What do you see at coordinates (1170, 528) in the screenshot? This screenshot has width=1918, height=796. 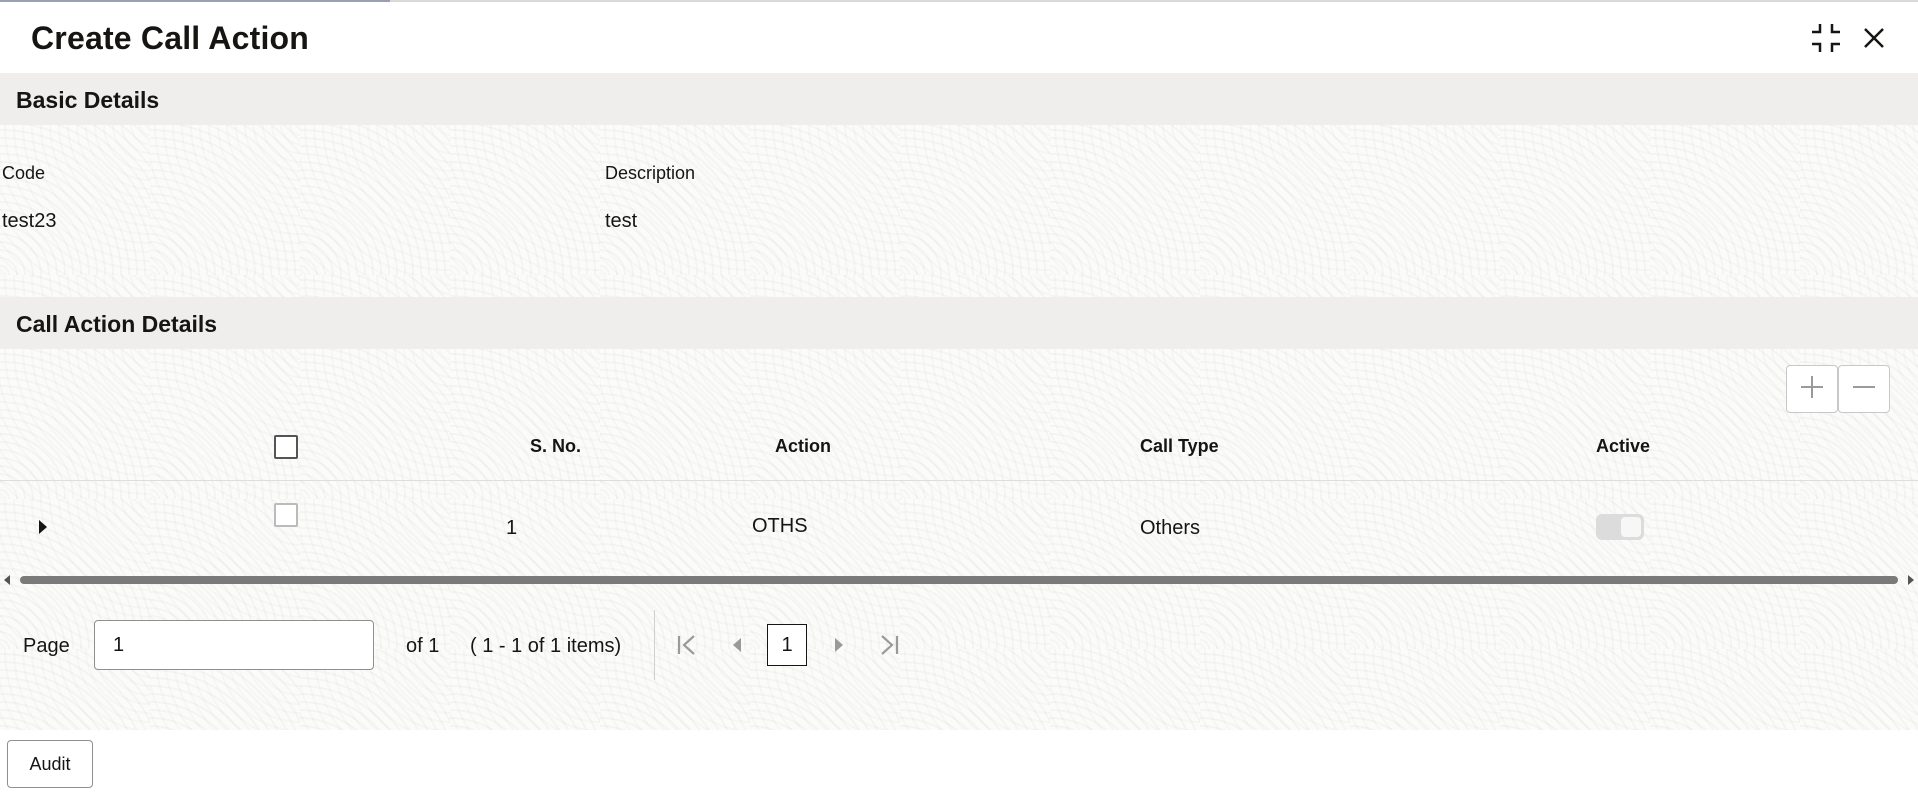 I see `row-call-type: Others` at bounding box center [1170, 528].